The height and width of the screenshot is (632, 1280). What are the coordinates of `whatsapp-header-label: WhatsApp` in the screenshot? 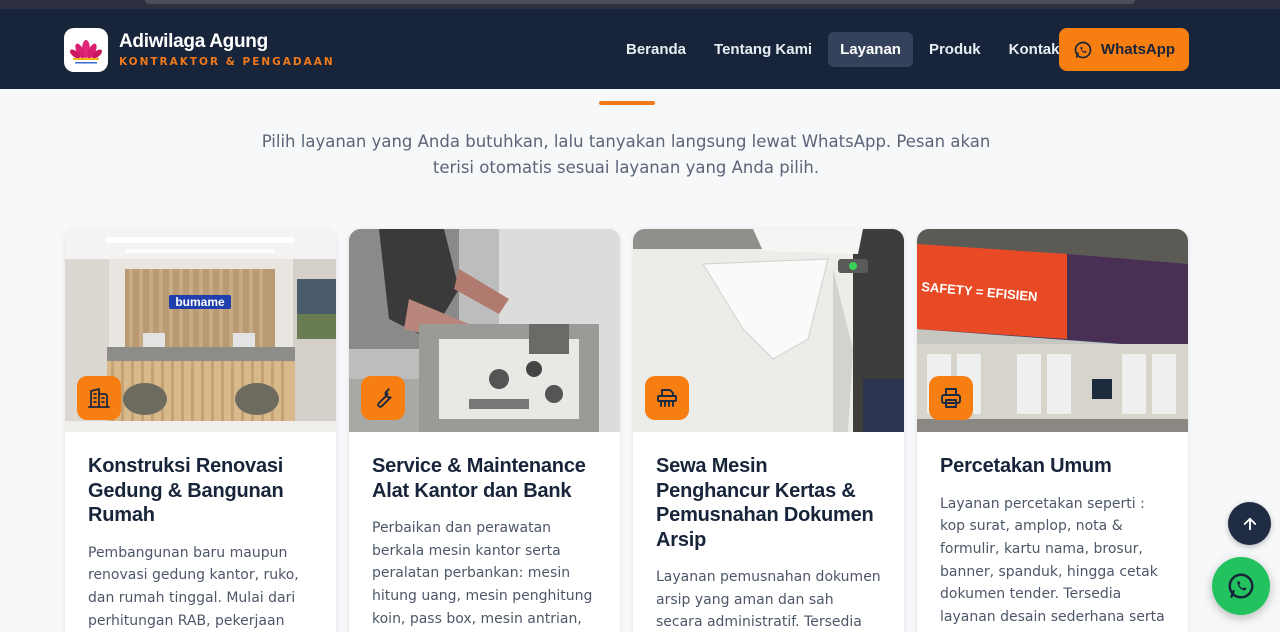 It's located at (1138, 49).